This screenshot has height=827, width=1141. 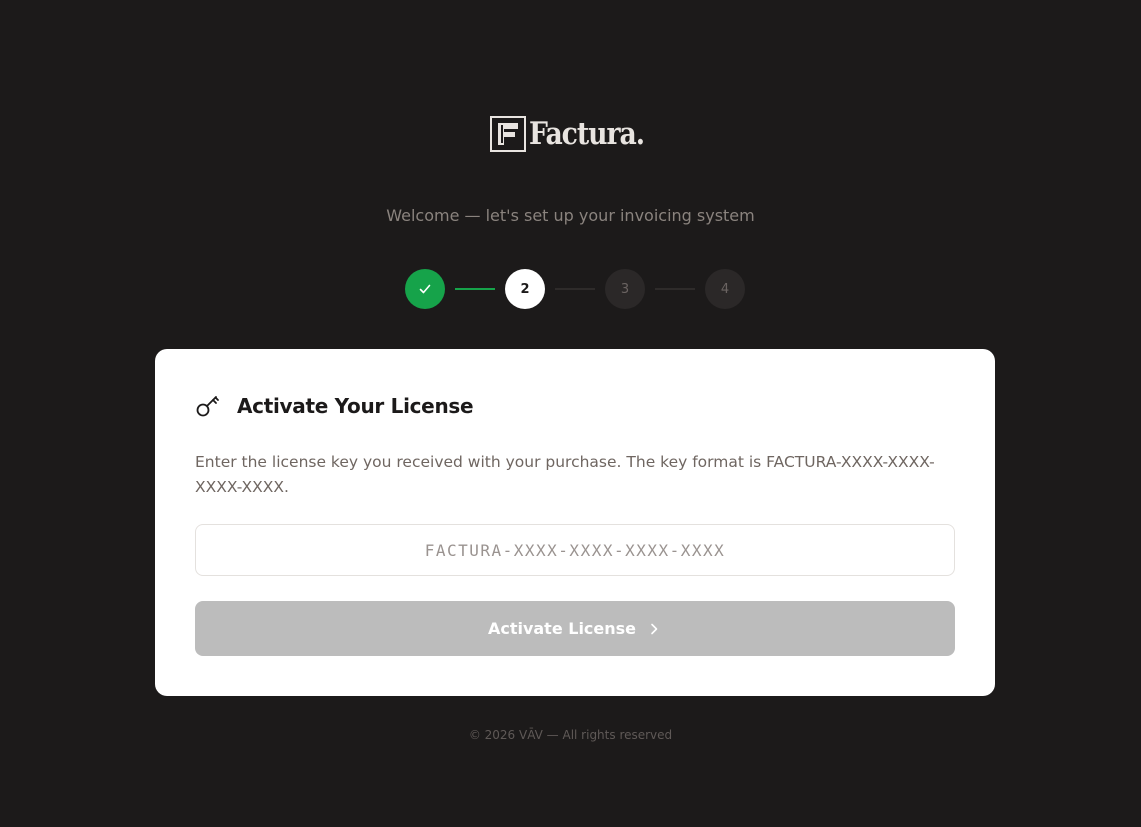 I want to click on factura-logo-icon, so click(x=508, y=134).